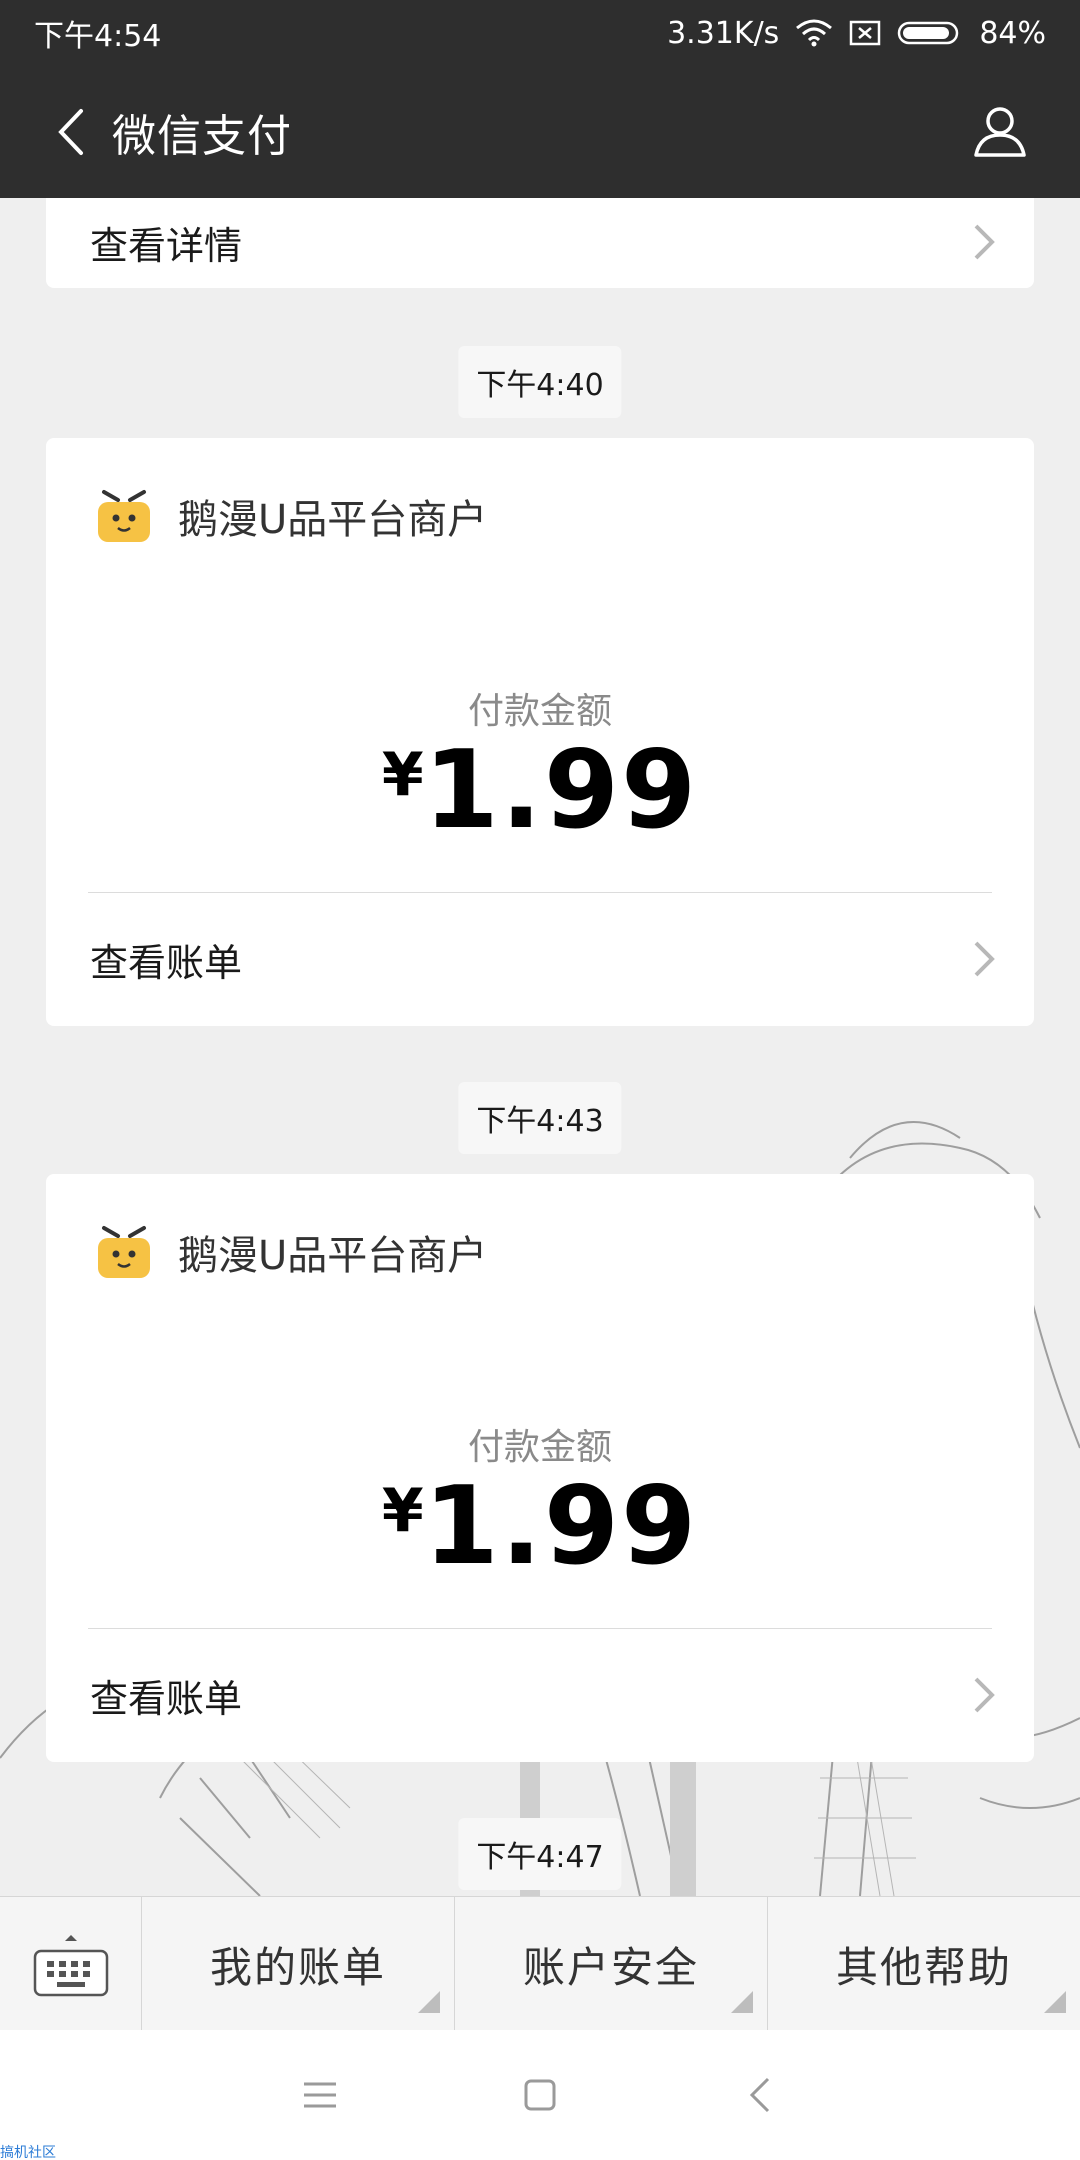 Image resolution: width=1080 pixels, height=2160 pixels. I want to click on home-icon, so click(540, 2095).